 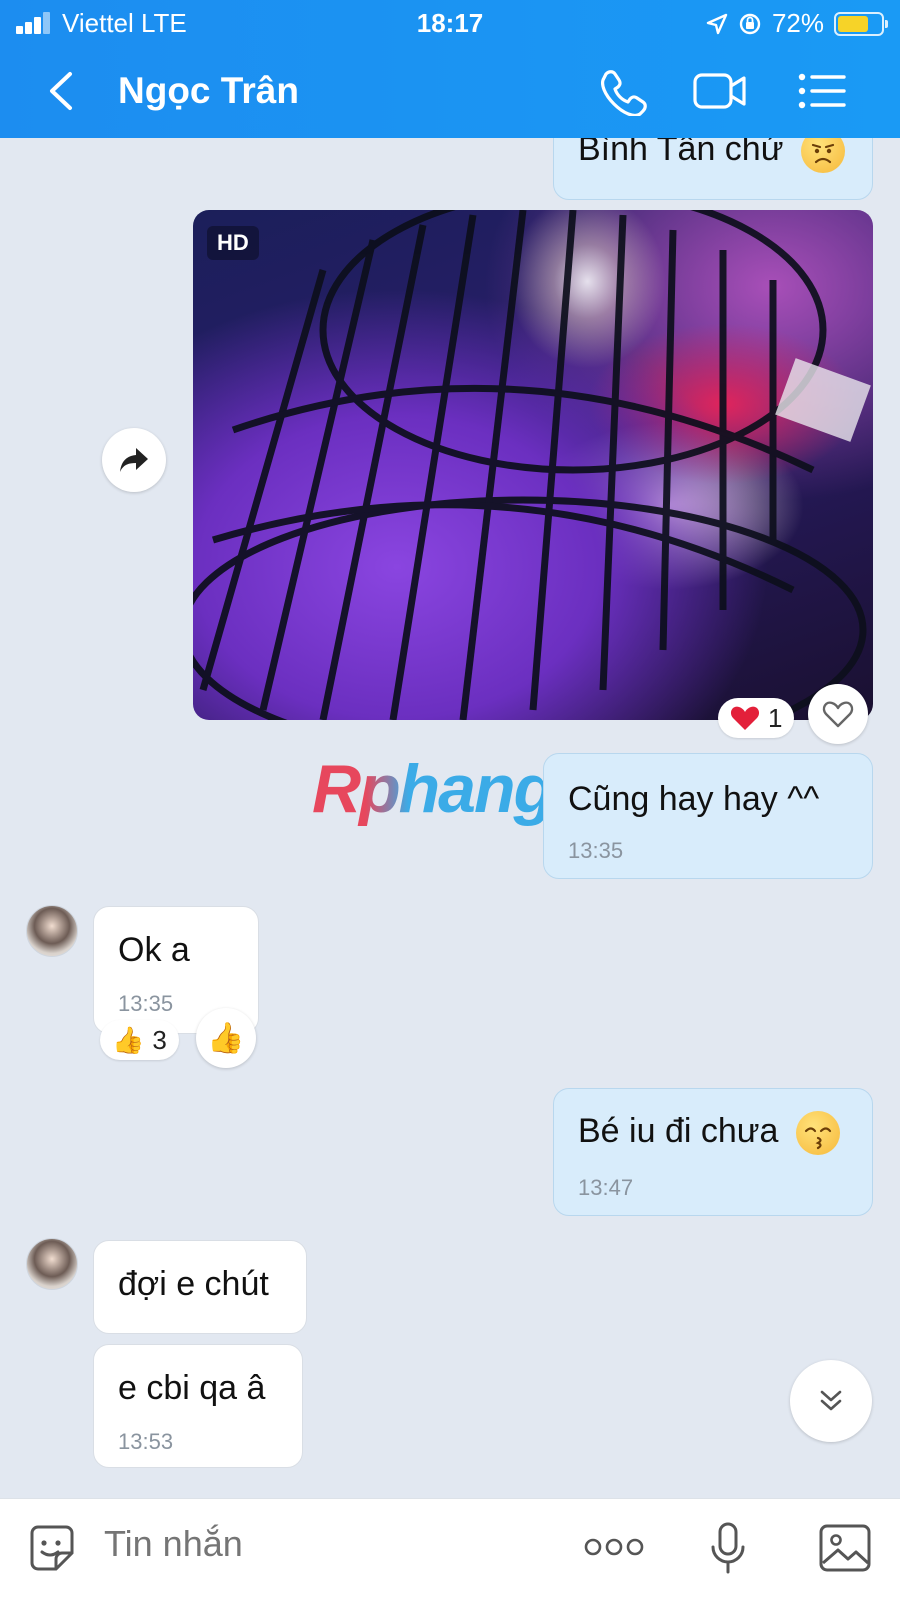 I want to click on back-arrow-icon, so click(x=62, y=91).